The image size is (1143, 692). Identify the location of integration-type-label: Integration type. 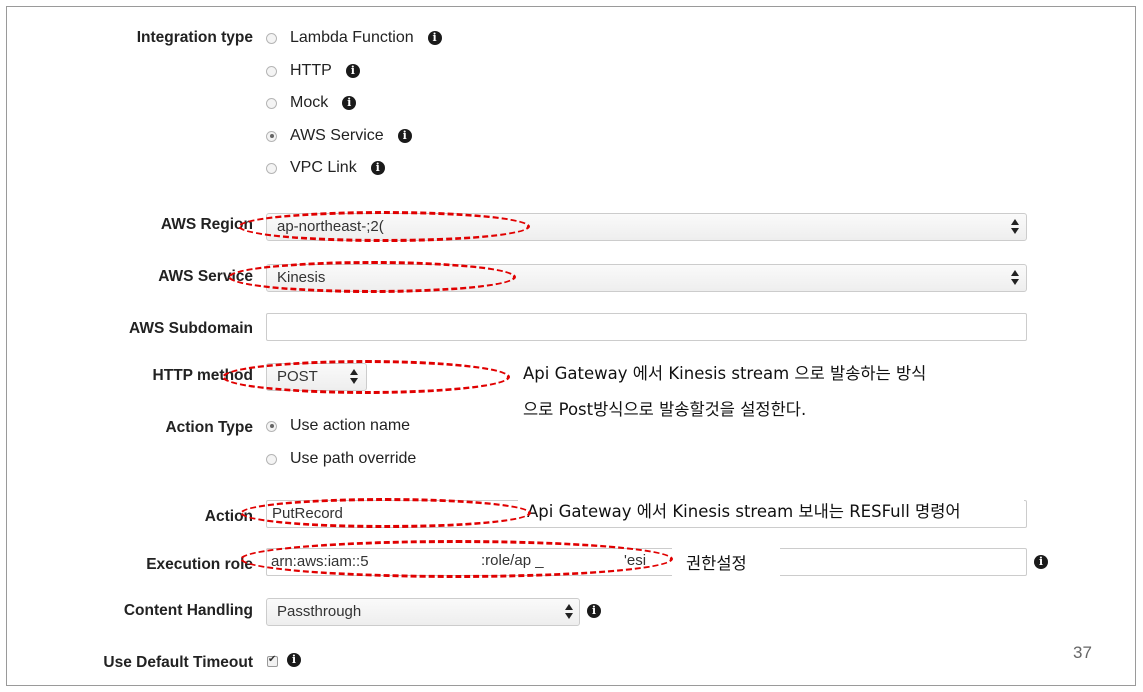
(194, 37).